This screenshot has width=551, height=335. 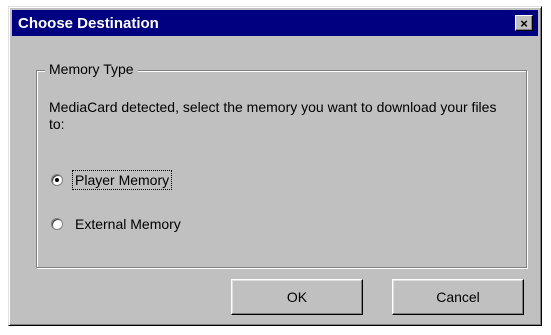 I want to click on close-icon: ×, so click(x=524, y=23).